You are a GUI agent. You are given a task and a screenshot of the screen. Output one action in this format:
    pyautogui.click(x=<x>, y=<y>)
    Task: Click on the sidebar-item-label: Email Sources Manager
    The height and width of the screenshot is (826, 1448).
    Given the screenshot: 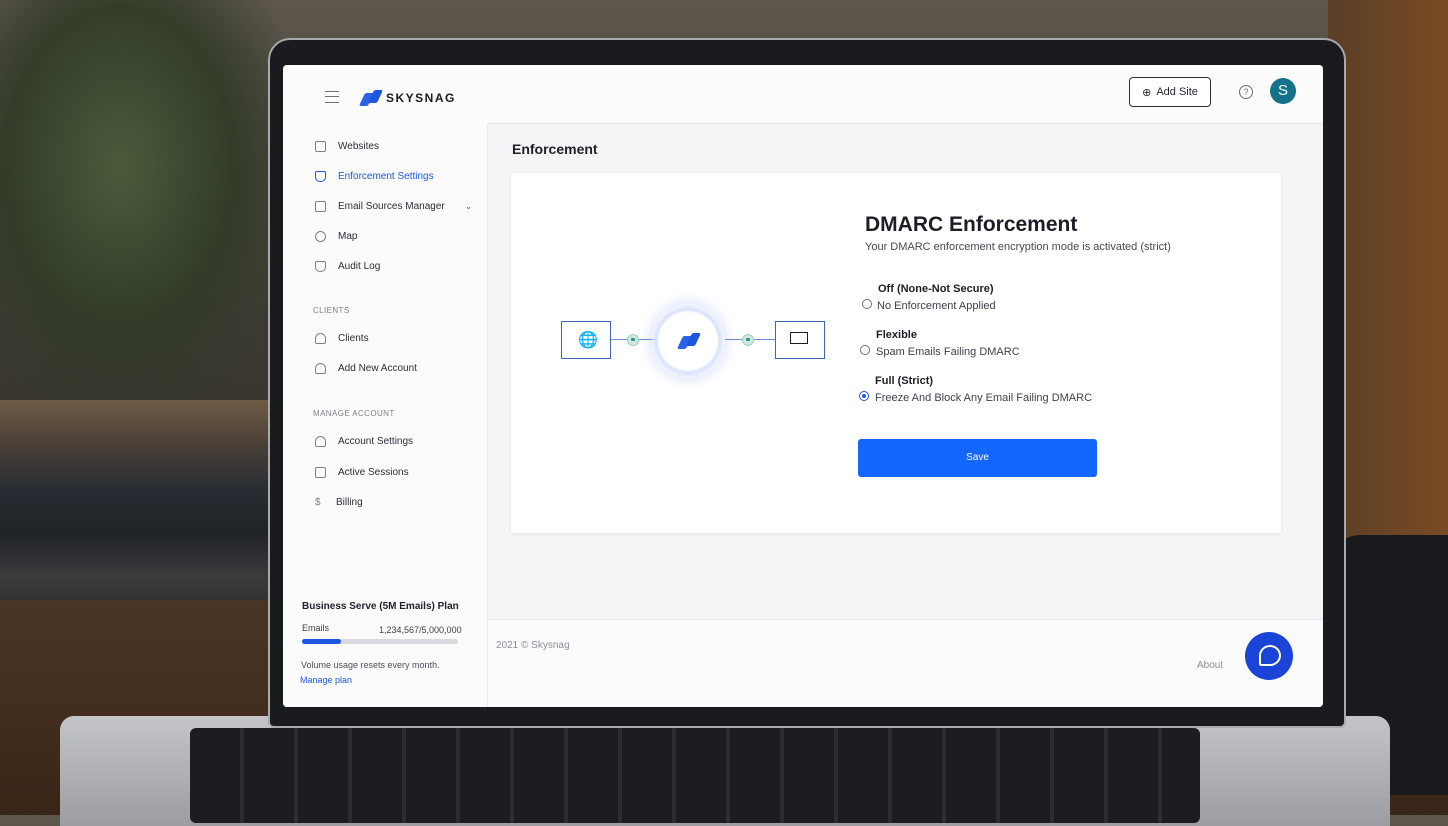 What is the action you would take?
    pyautogui.click(x=391, y=206)
    